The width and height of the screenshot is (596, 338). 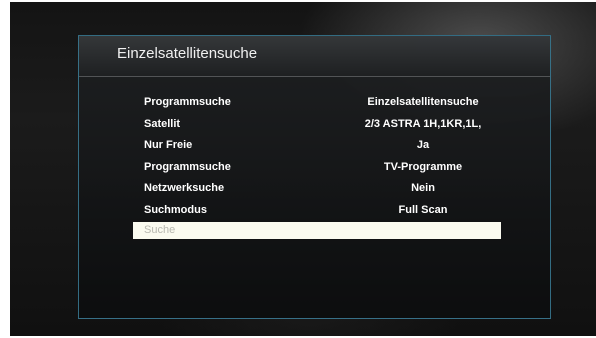 What do you see at coordinates (423, 145) in the screenshot?
I see `menu-row-value: Ja` at bounding box center [423, 145].